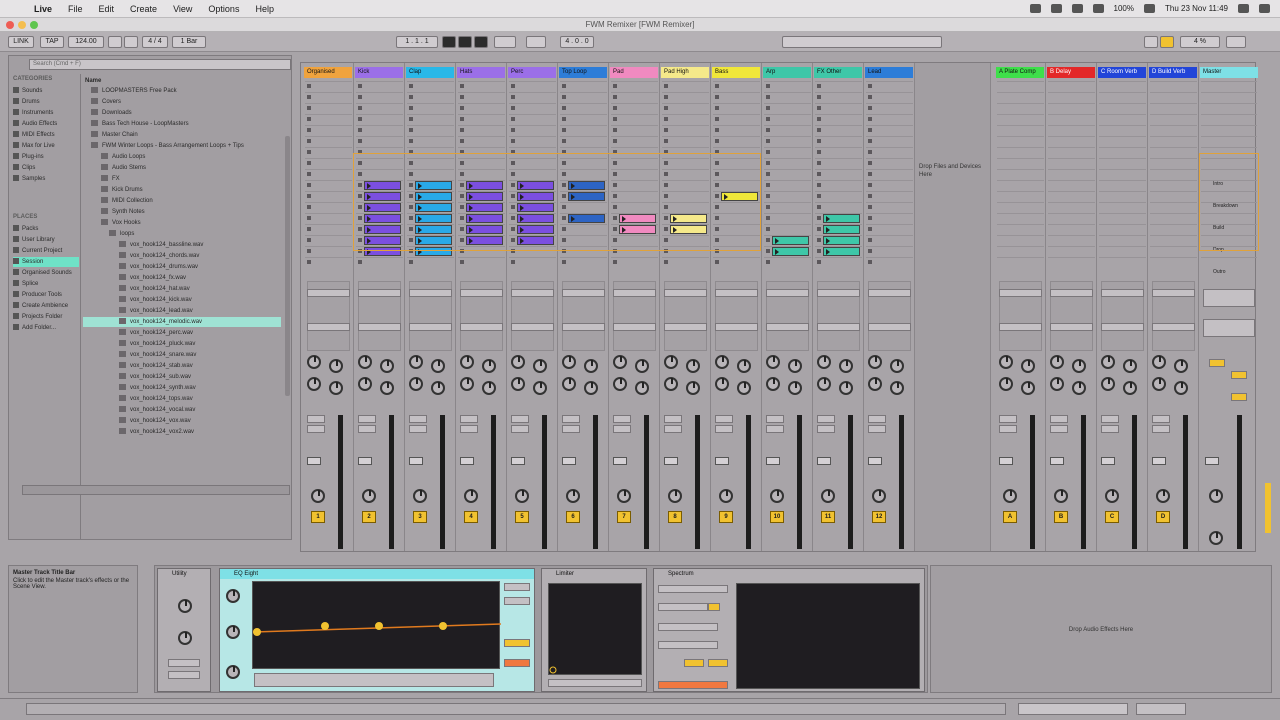 The image size is (1280, 720). What do you see at coordinates (1217, 363) in the screenshot?
I see `crossfader-a` at bounding box center [1217, 363].